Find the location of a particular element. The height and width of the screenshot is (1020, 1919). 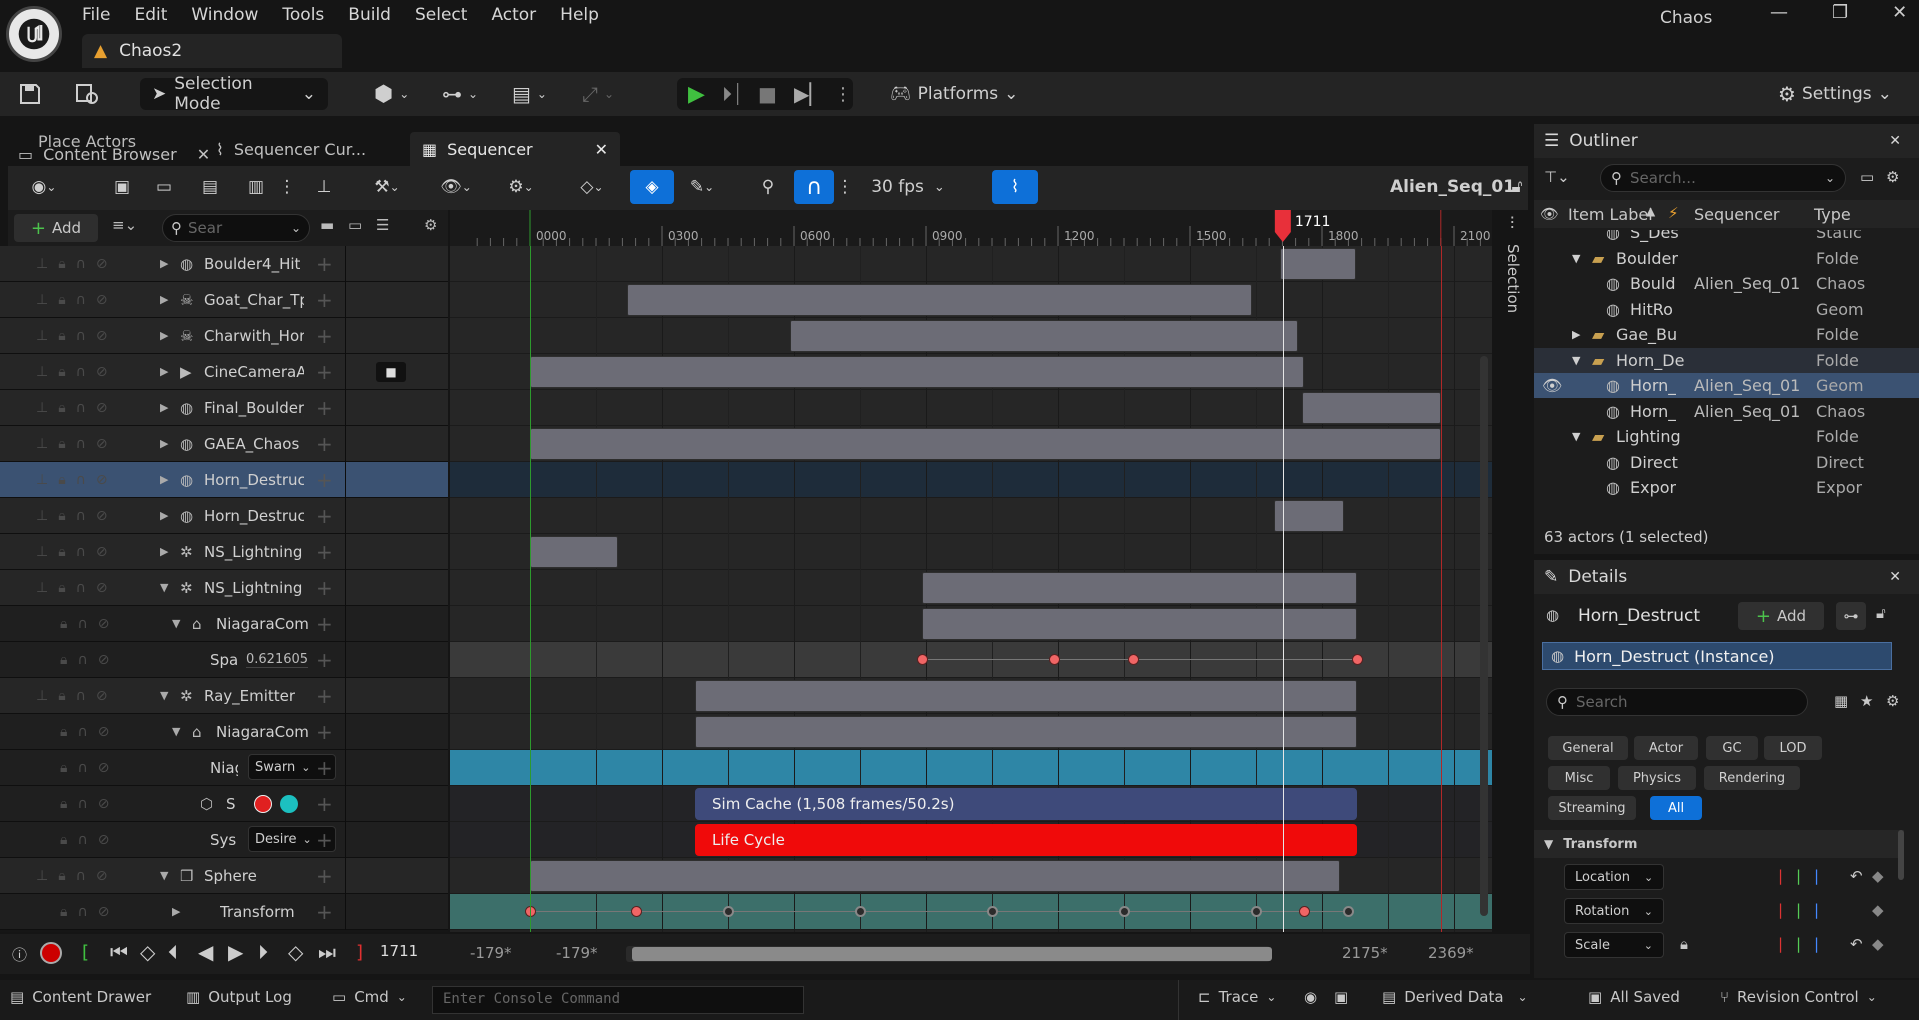

jump-start-icon: ⏮ is located at coordinates (119, 952).